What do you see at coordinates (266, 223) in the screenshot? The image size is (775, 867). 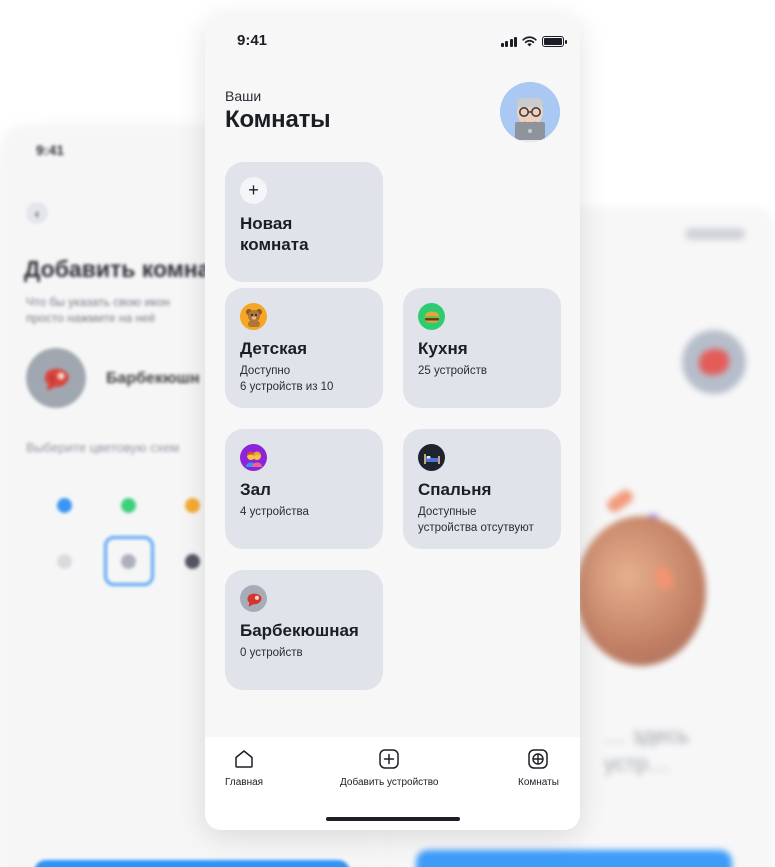 I see `title-line: Новая` at bounding box center [266, 223].